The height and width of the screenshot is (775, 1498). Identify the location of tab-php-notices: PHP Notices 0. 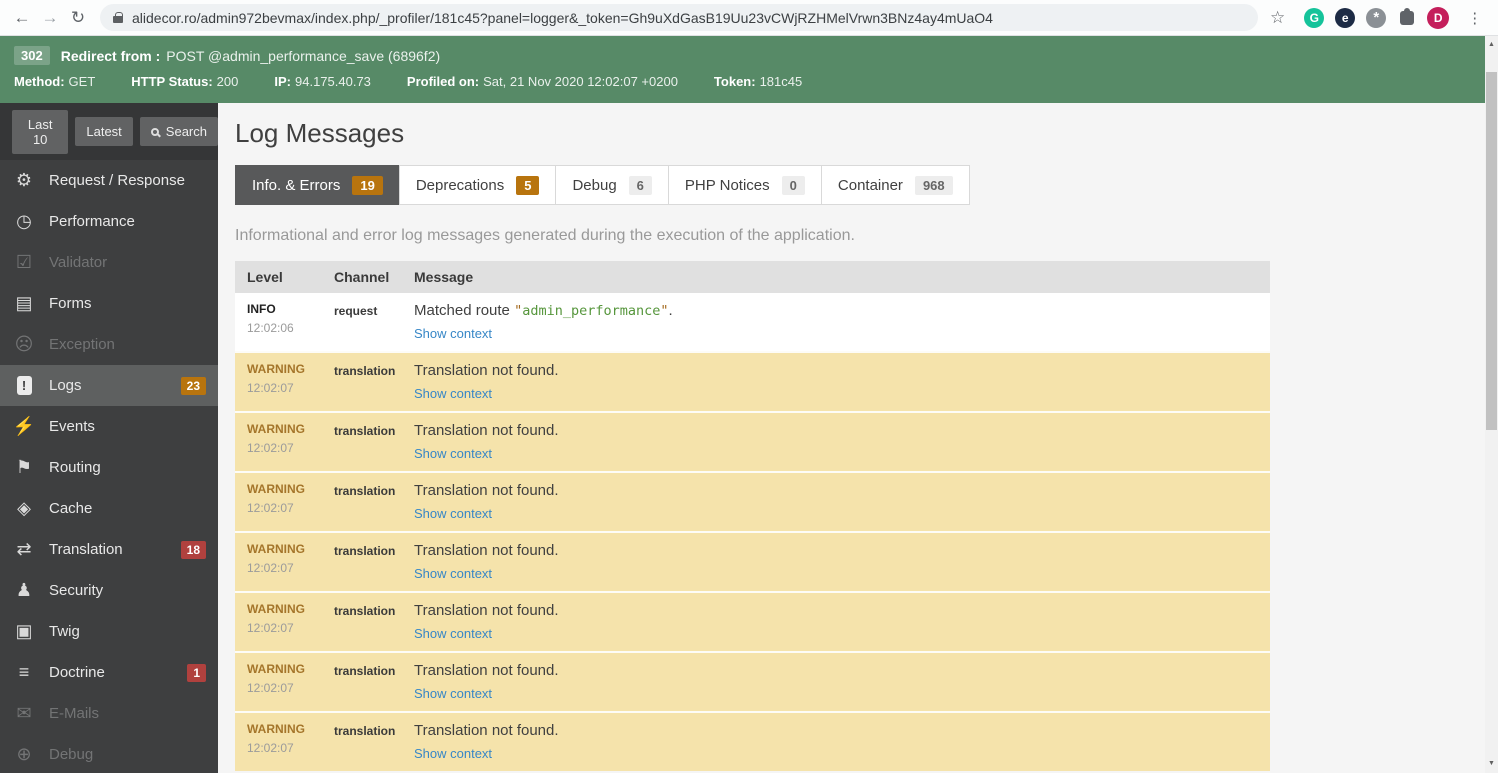
(744, 185).